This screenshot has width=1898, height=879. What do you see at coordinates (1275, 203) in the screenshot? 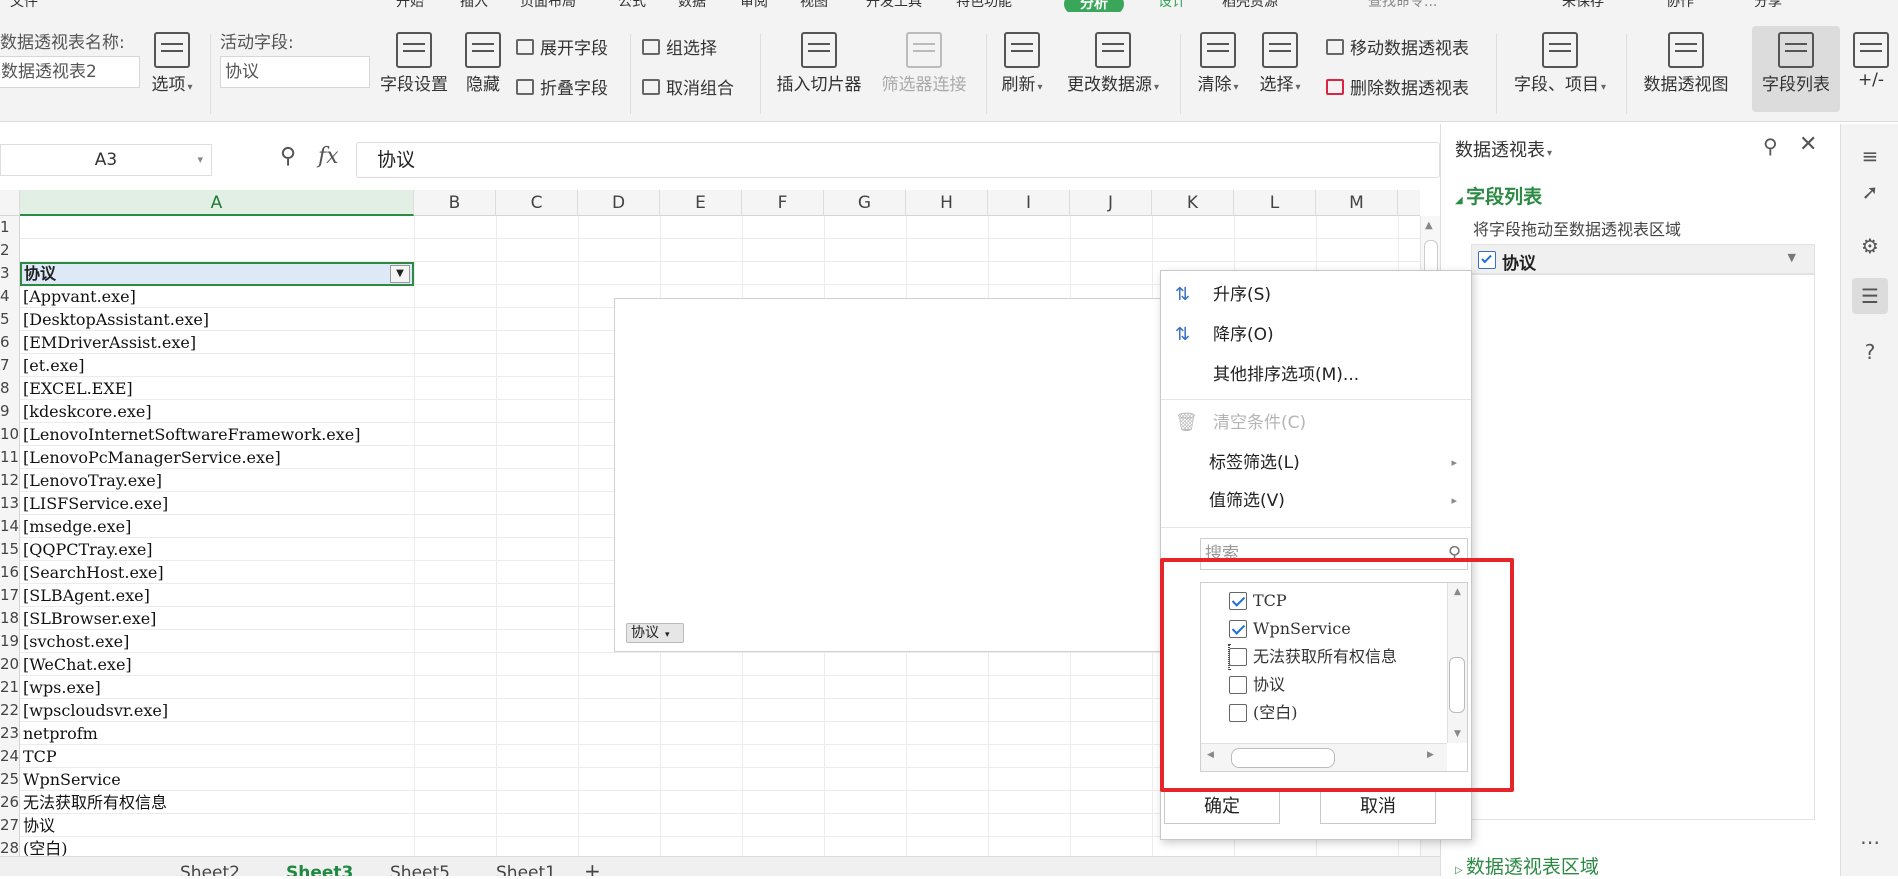
I see `col-header-l: L` at bounding box center [1275, 203].